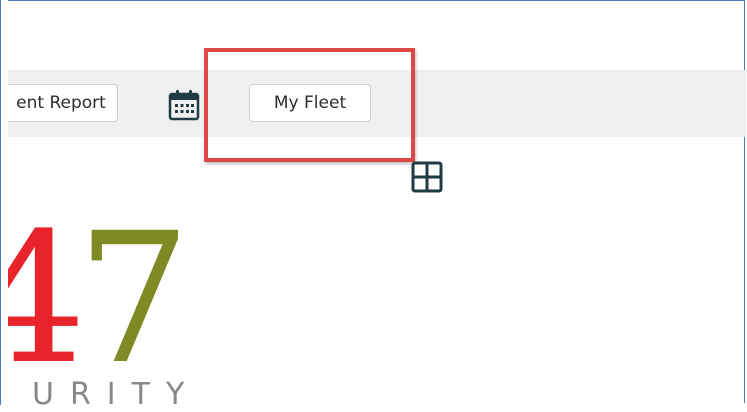  I want to click on logo-number: 47, so click(95, 300).